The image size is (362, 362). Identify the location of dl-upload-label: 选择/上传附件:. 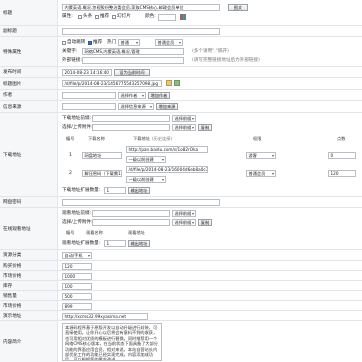
(77, 127).